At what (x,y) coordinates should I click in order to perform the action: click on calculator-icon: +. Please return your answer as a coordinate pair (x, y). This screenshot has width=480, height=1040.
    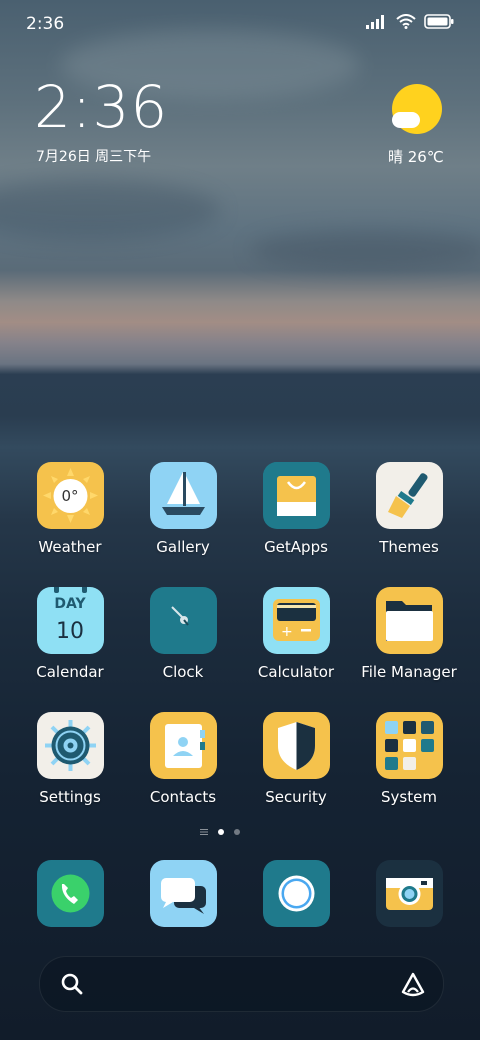
    Looking at the image, I should click on (296, 620).